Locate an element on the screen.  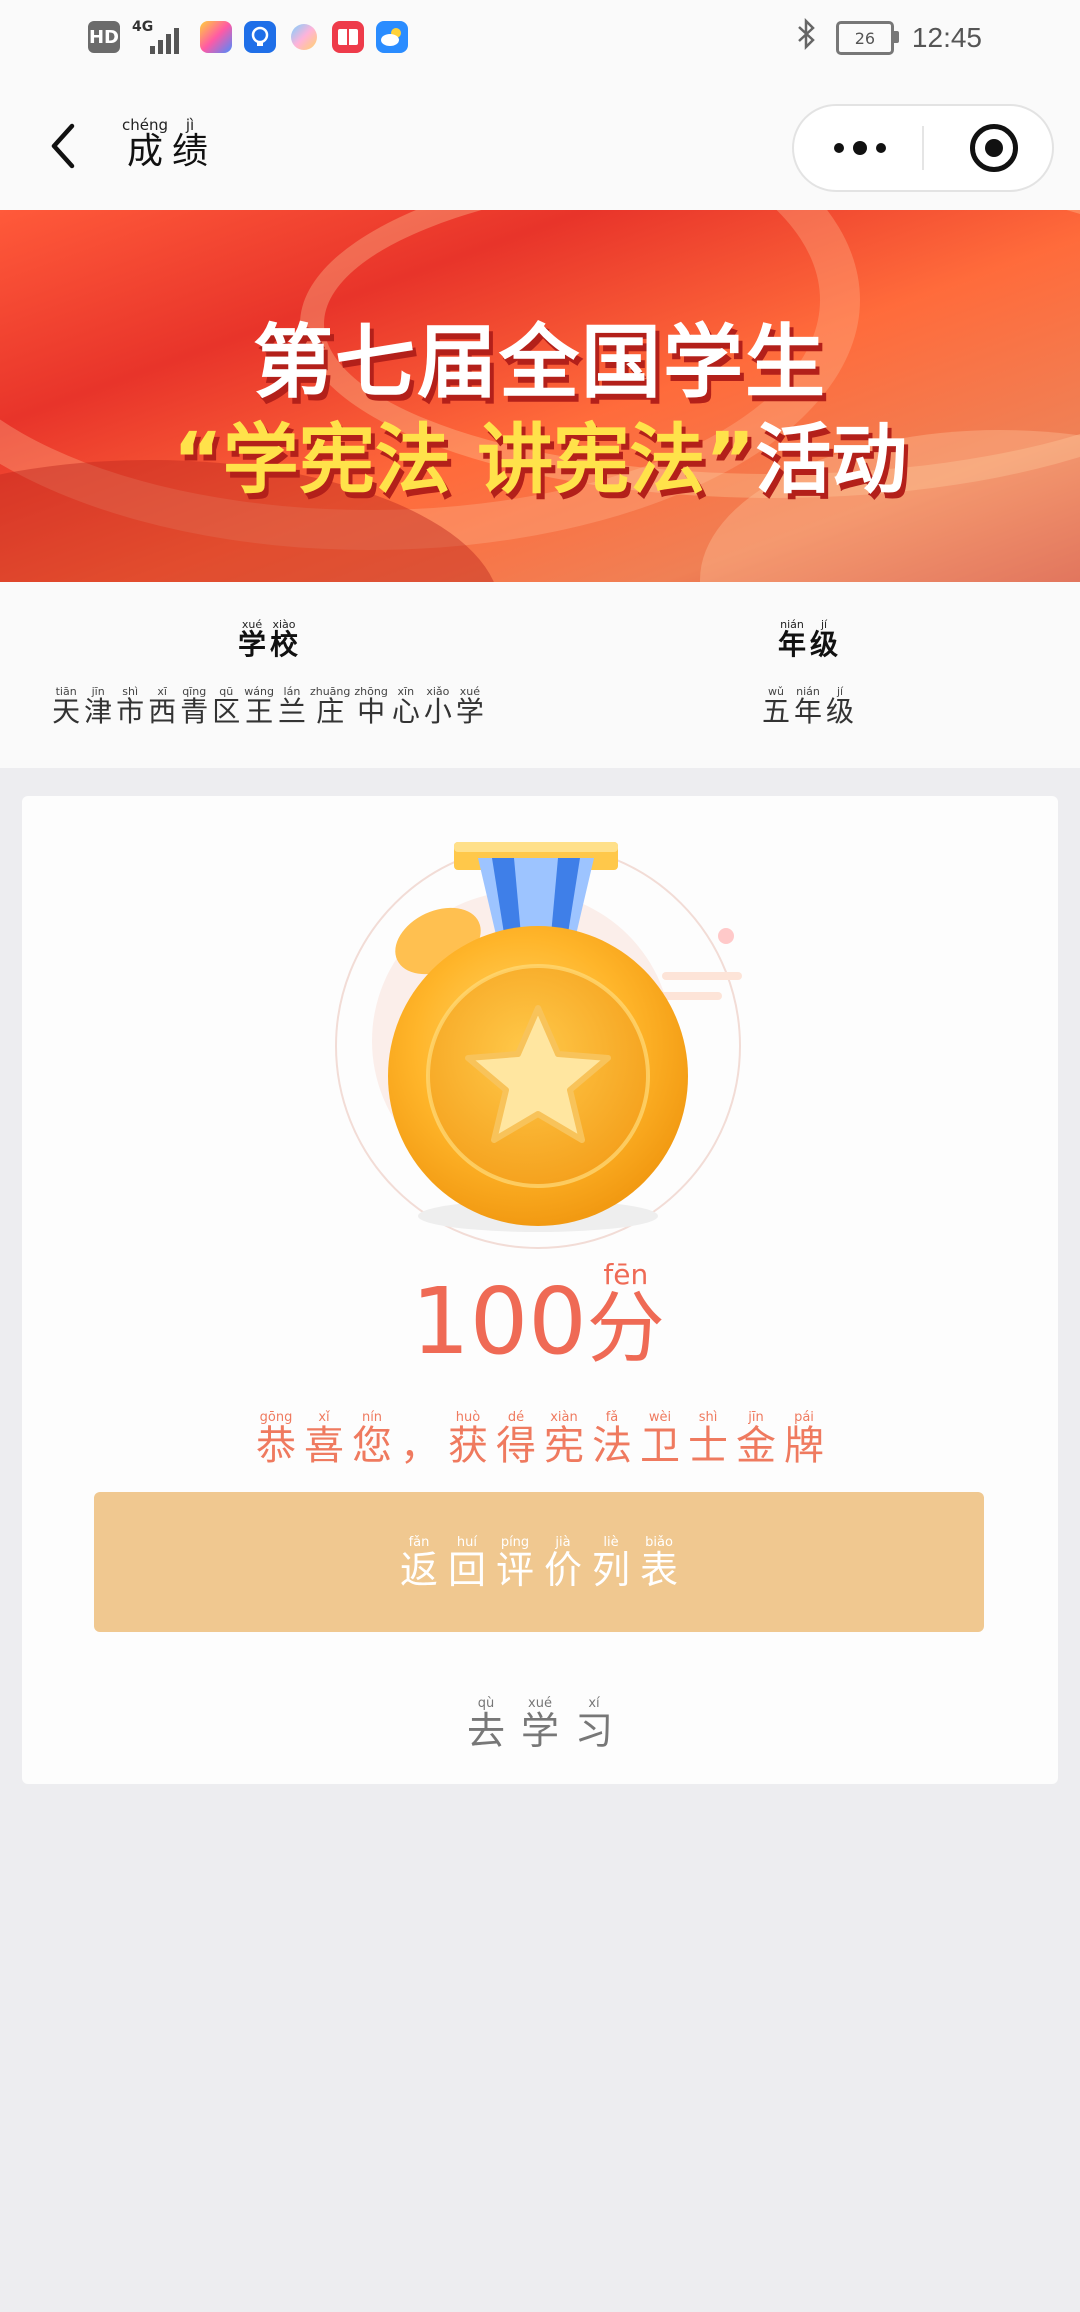
grade-value: wǔ 五 nián 年 jí 级 is located at coordinates (810, 705).